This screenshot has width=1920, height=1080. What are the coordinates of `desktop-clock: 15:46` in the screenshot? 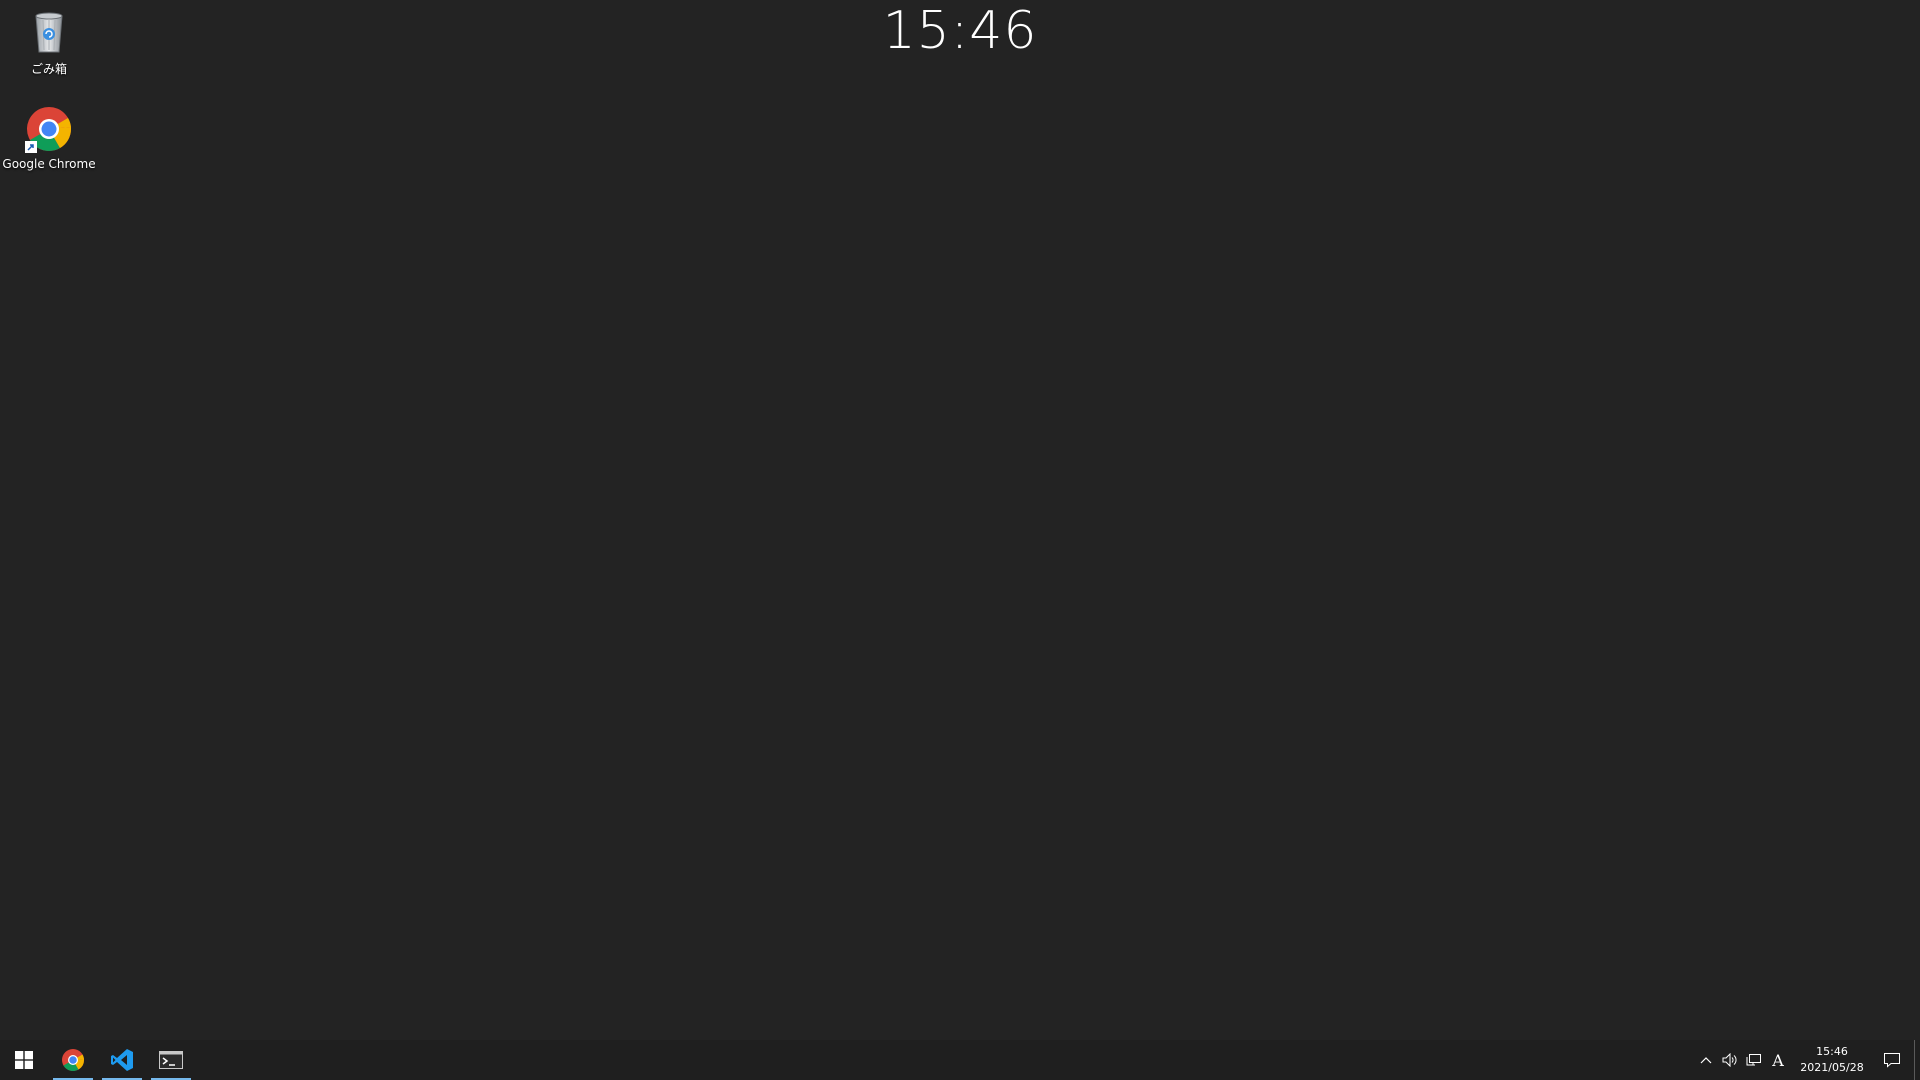 It's located at (960, 31).